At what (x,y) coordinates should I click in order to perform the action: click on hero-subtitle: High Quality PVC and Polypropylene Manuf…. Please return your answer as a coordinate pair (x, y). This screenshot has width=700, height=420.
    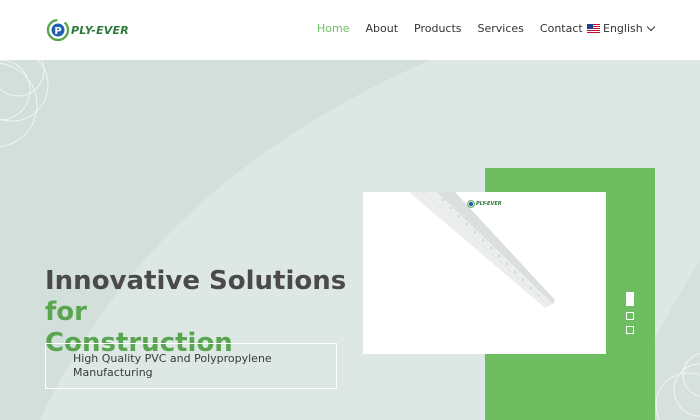
    Looking at the image, I should click on (172, 365).